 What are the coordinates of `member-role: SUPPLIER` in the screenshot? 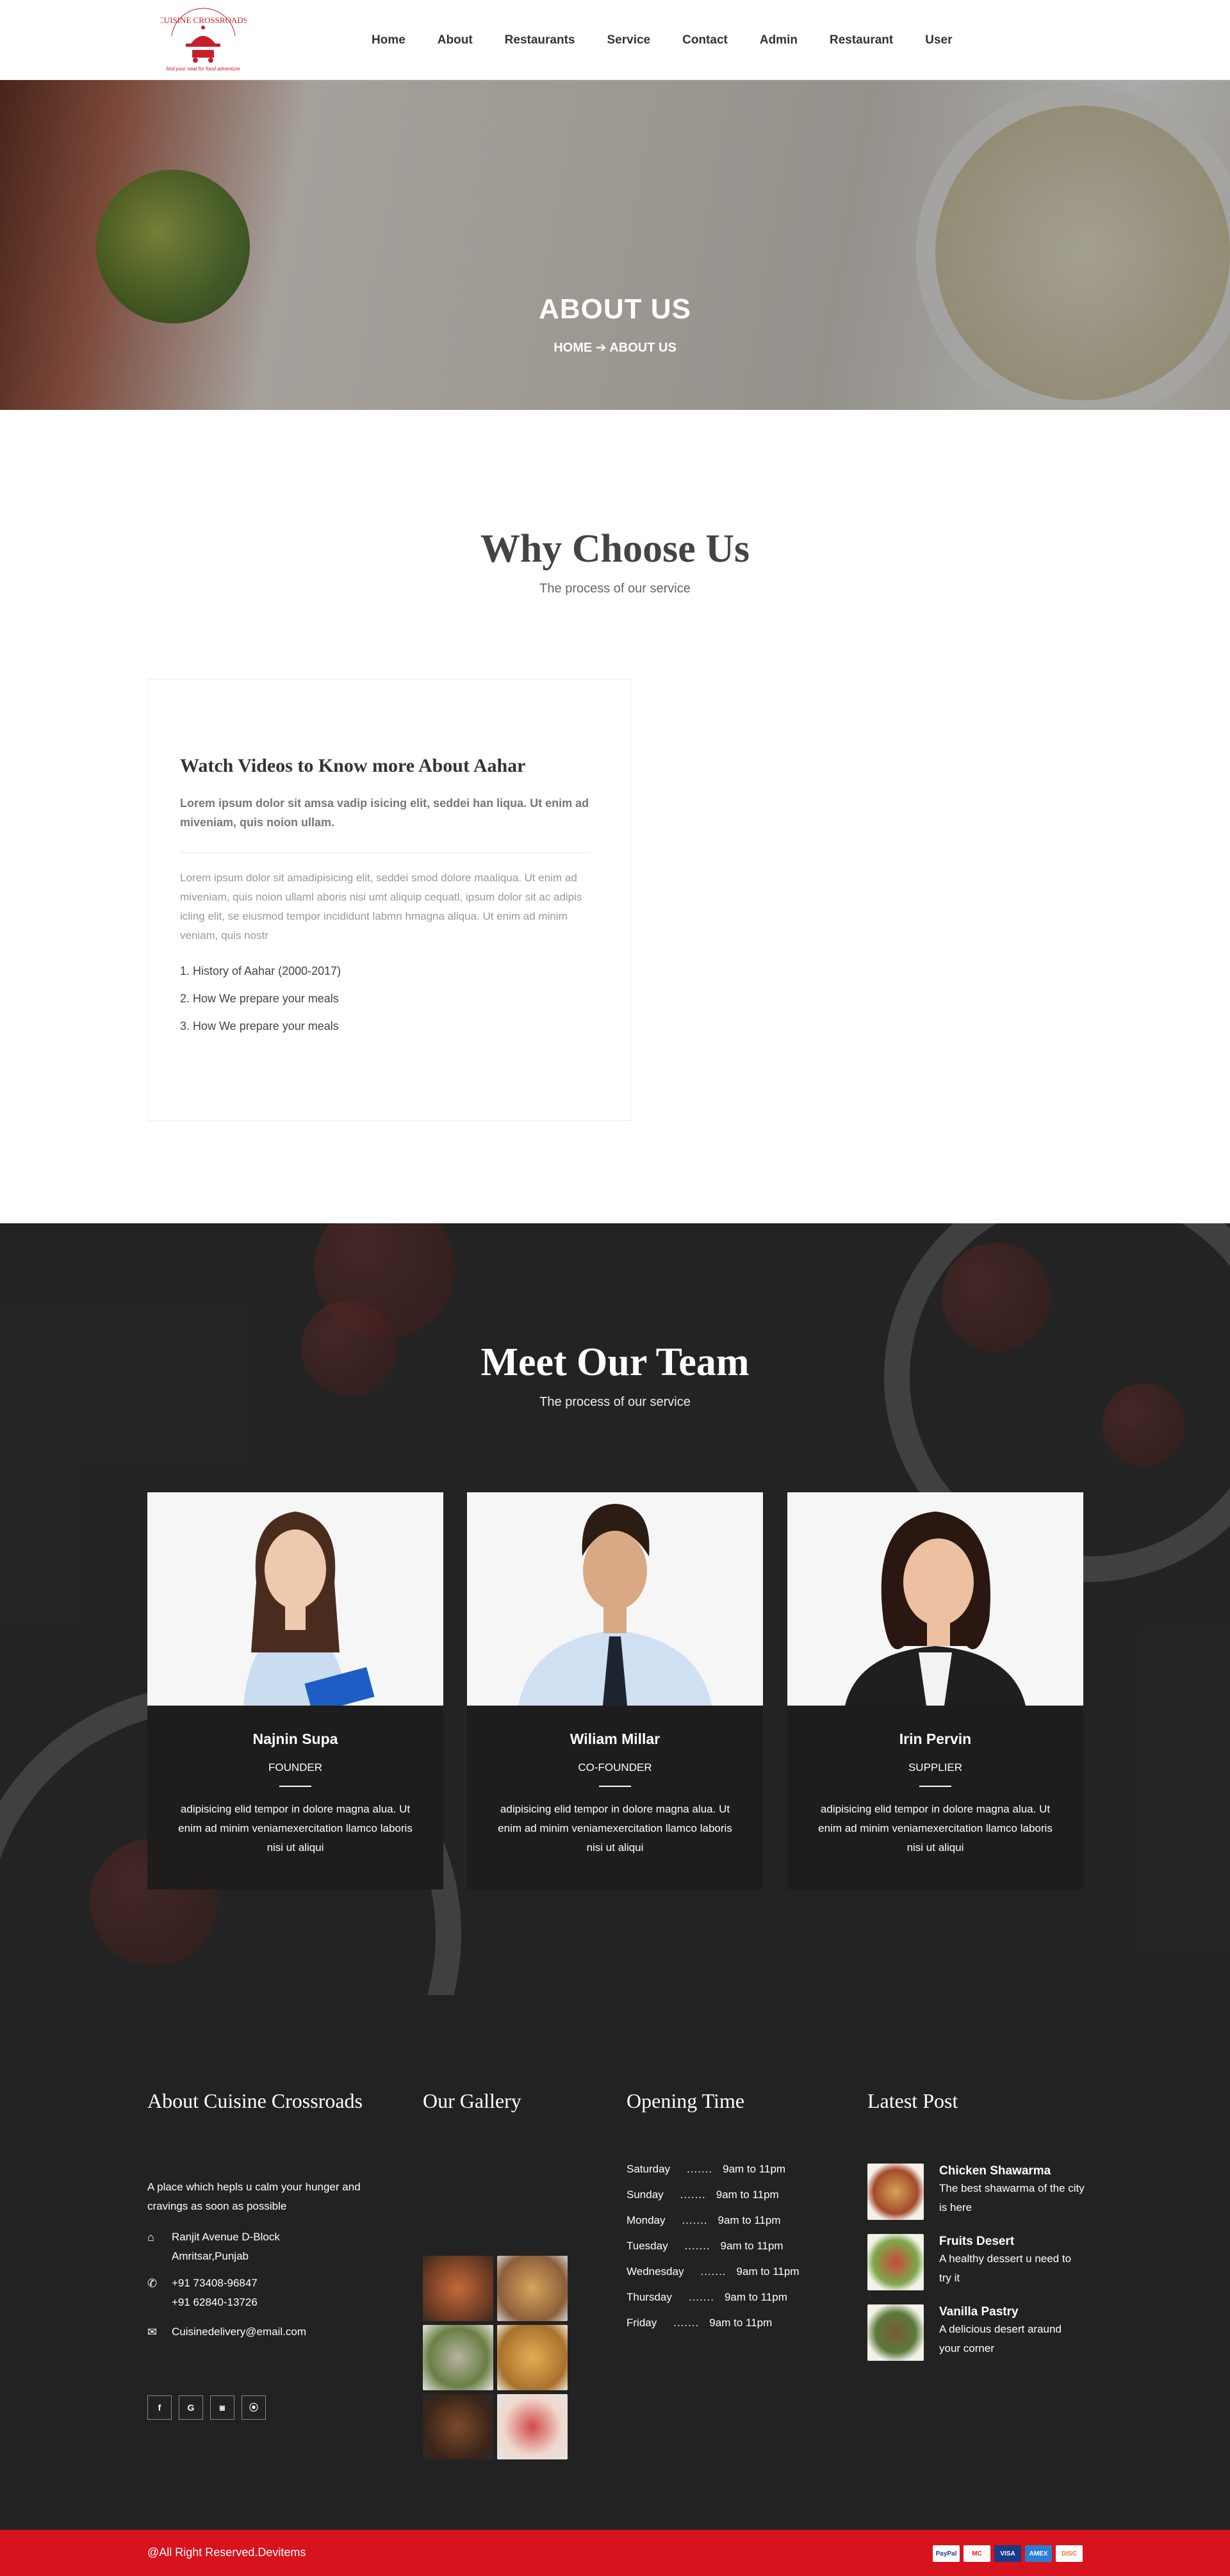 It's located at (935, 1767).